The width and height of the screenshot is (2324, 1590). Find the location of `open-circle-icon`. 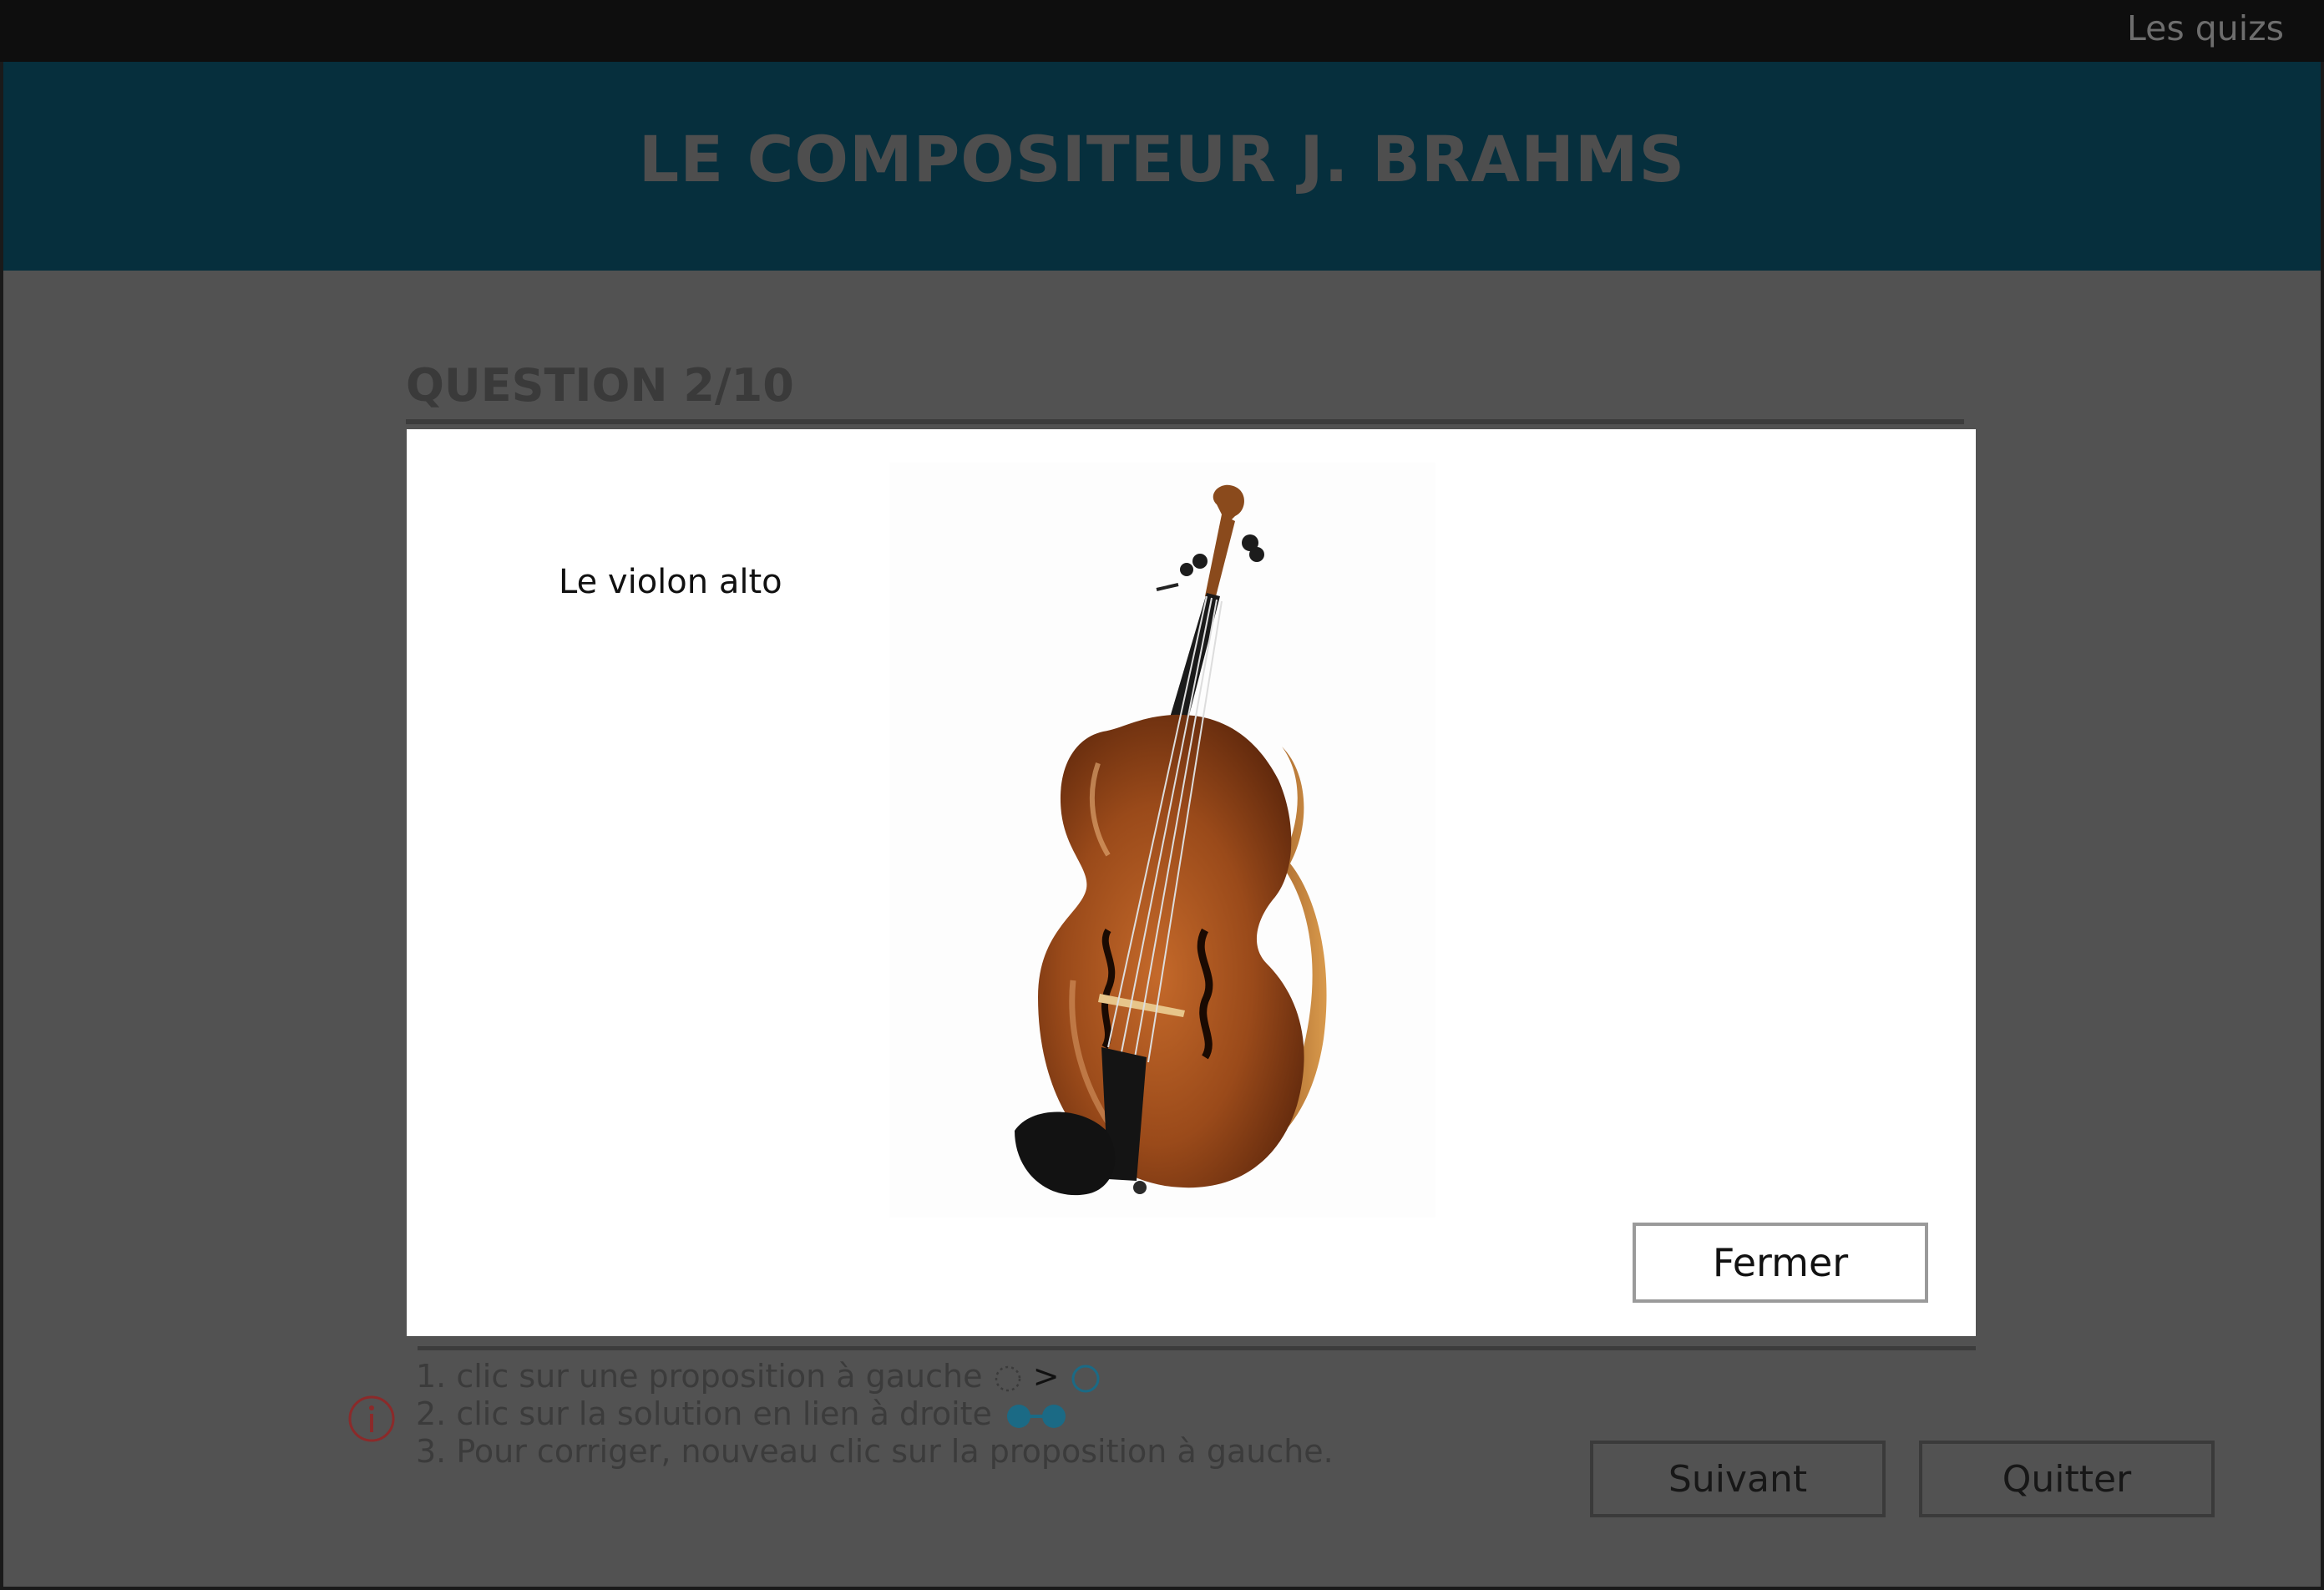

open-circle-icon is located at coordinates (1085, 1378).